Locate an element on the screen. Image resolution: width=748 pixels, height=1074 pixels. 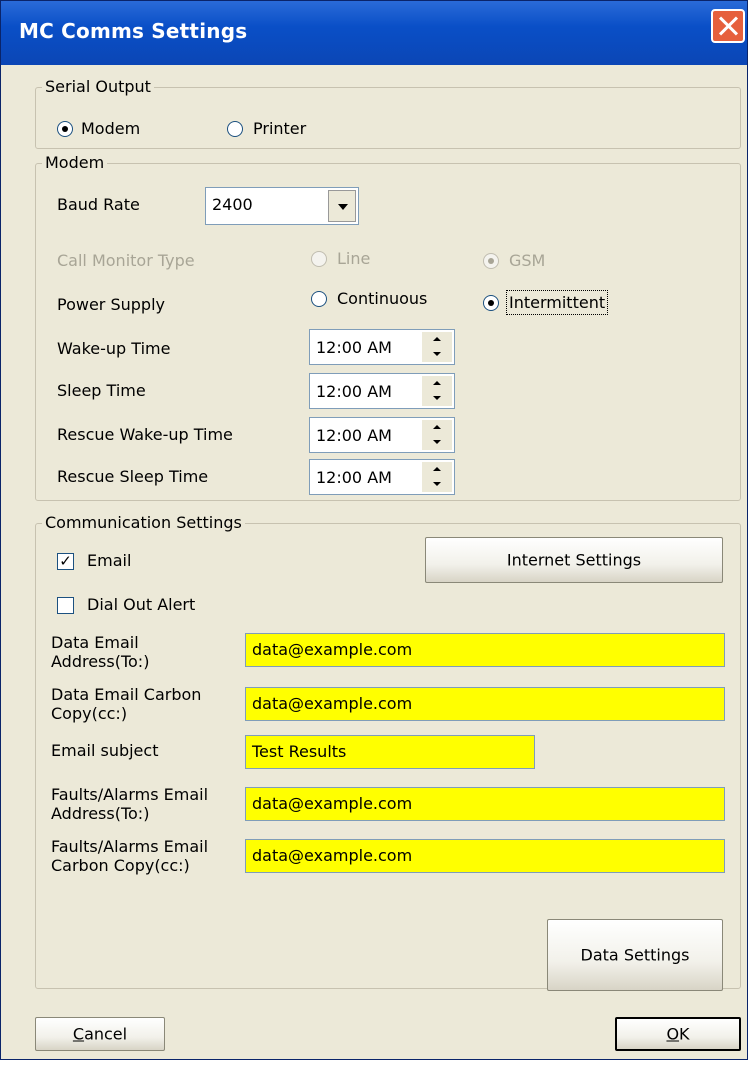
continuous-radio is located at coordinates (319, 299).